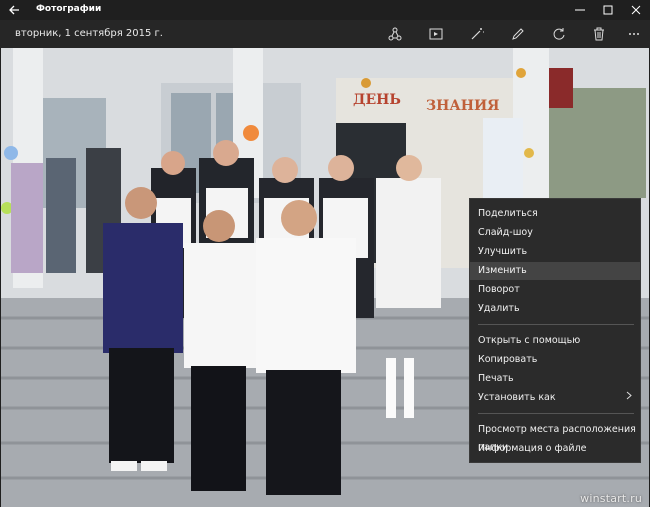 The width and height of the screenshot is (650, 507). Describe the element at coordinates (629, 398) in the screenshot. I see `chevron-right-icon` at that location.